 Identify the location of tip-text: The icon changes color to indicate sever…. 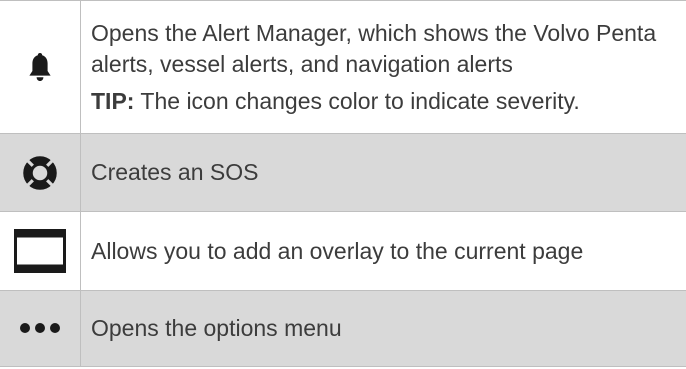
(357, 100).